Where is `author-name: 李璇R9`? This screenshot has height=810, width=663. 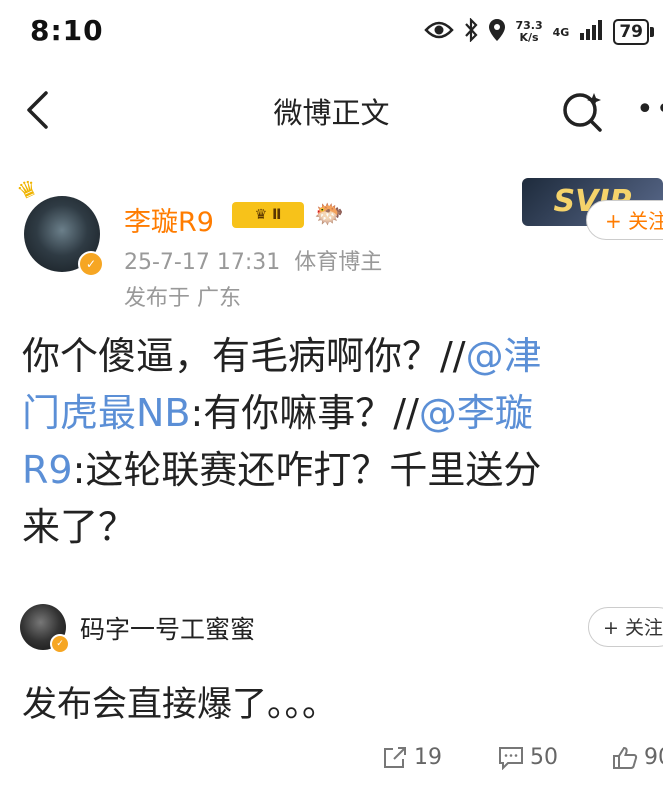
author-name: 李璇R9 is located at coordinates (169, 219).